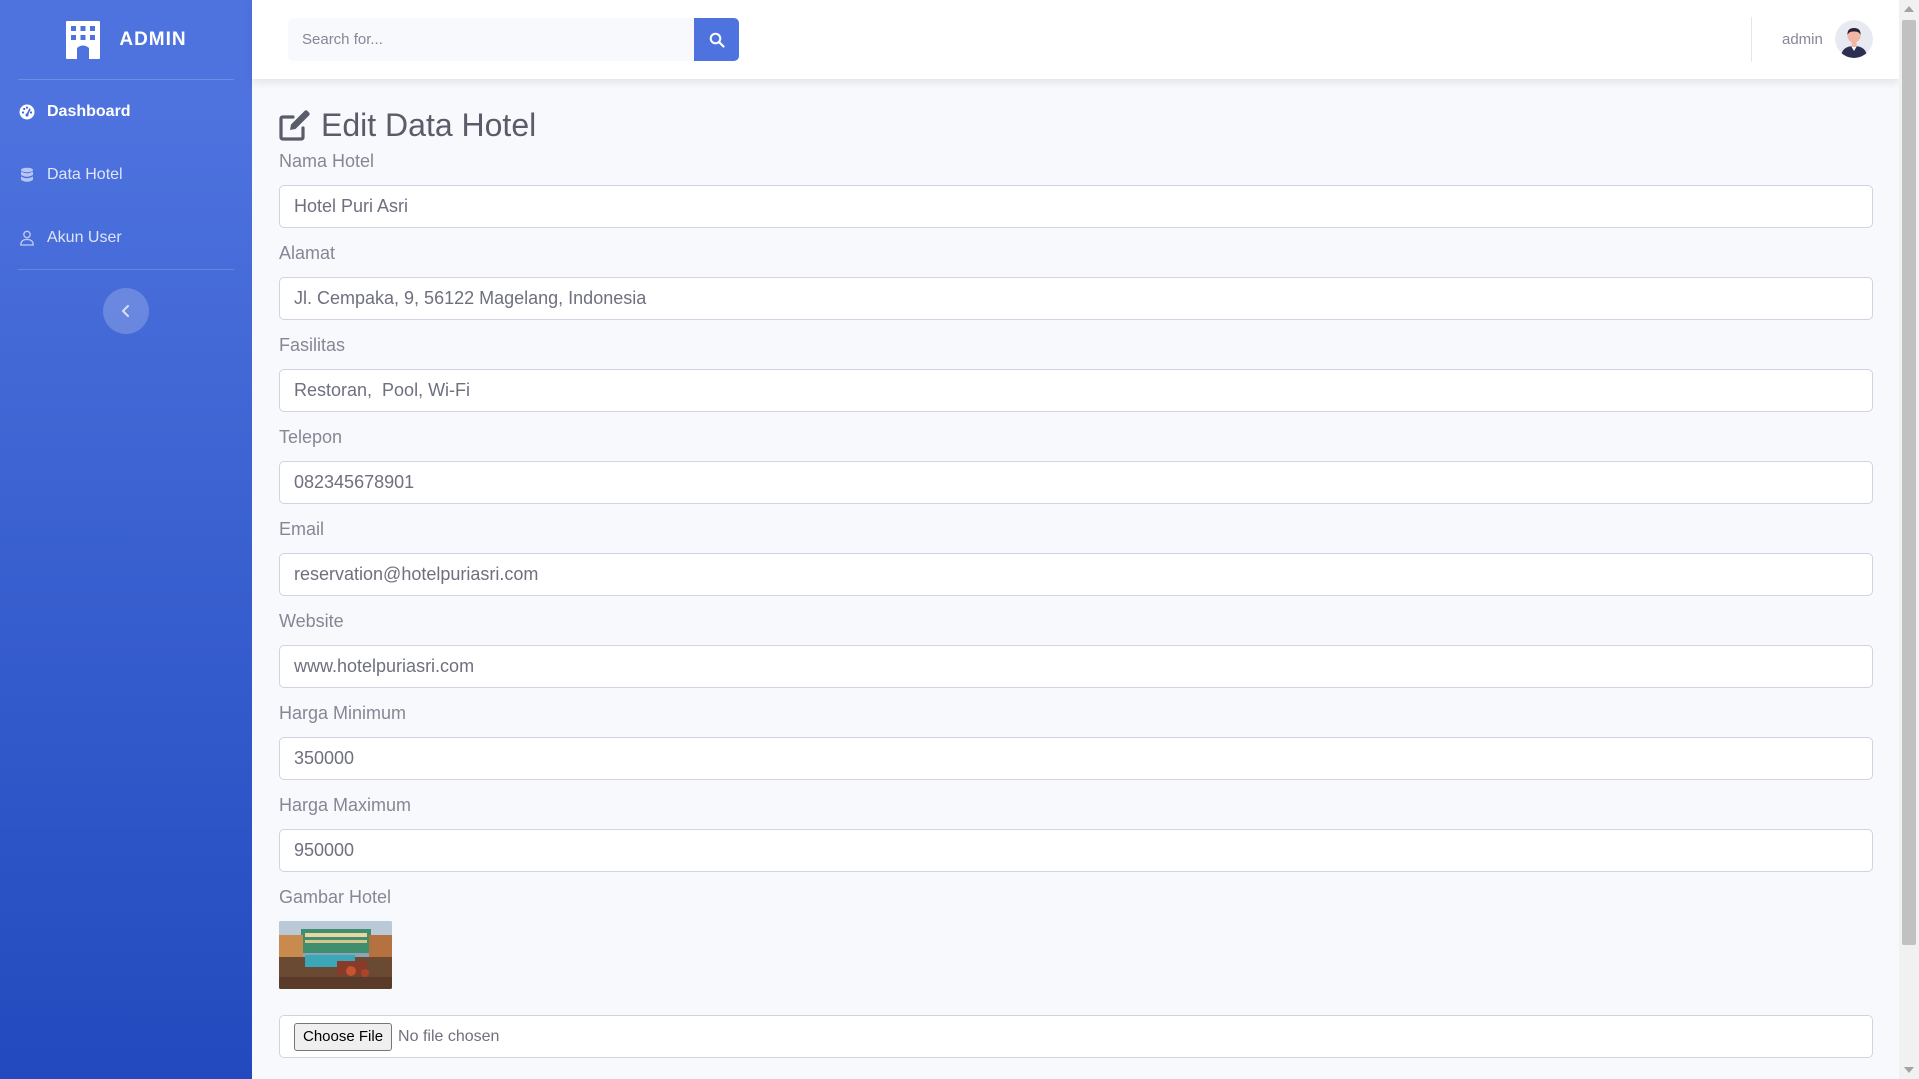 This screenshot has height=1079, width=1919. I want to click on form-group-alamat: Alamat, so click(1076, 281).